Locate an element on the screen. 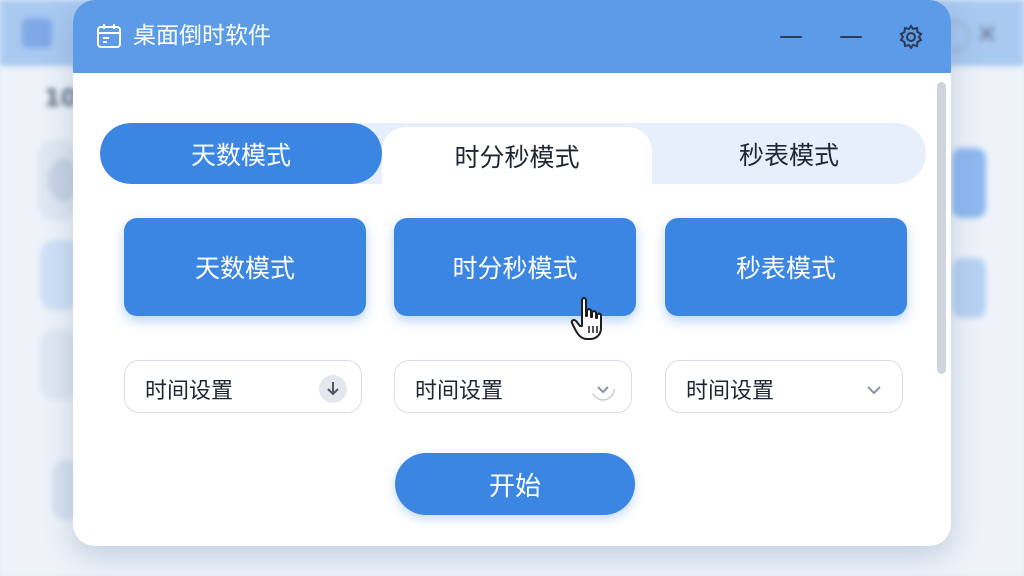 This screenshot has height=576, width=1024. gear-icon is located at coordinates (911, 37).